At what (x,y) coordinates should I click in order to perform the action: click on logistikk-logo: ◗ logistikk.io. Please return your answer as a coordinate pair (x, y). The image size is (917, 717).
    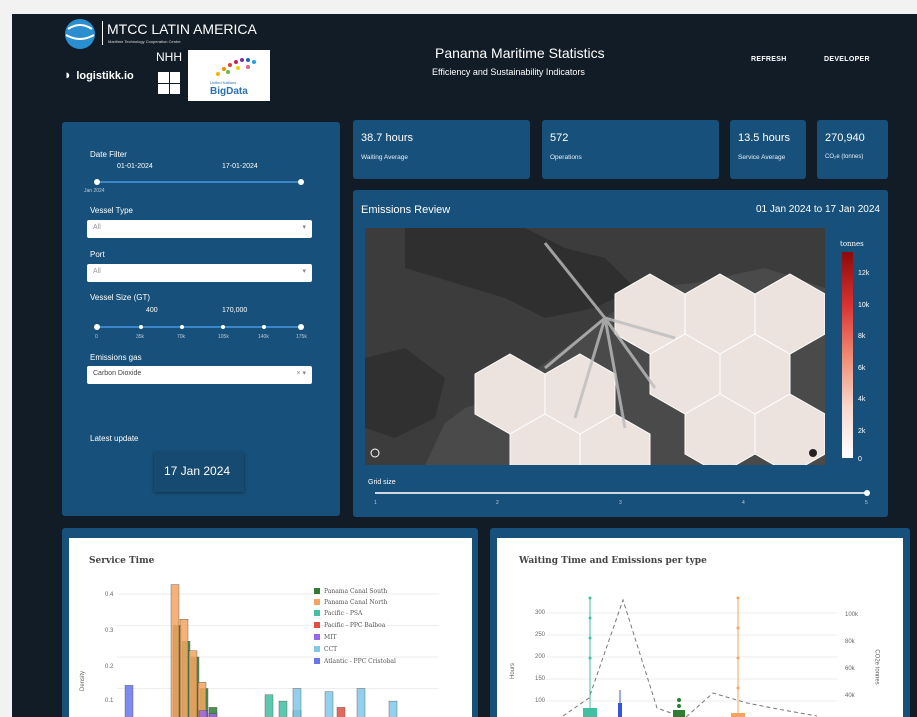
    Looking at the image, I should click on (109, 75).